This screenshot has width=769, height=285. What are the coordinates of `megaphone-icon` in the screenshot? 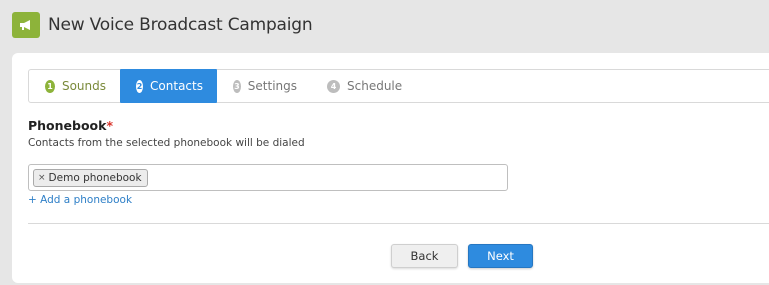 It's located at (26, 25).